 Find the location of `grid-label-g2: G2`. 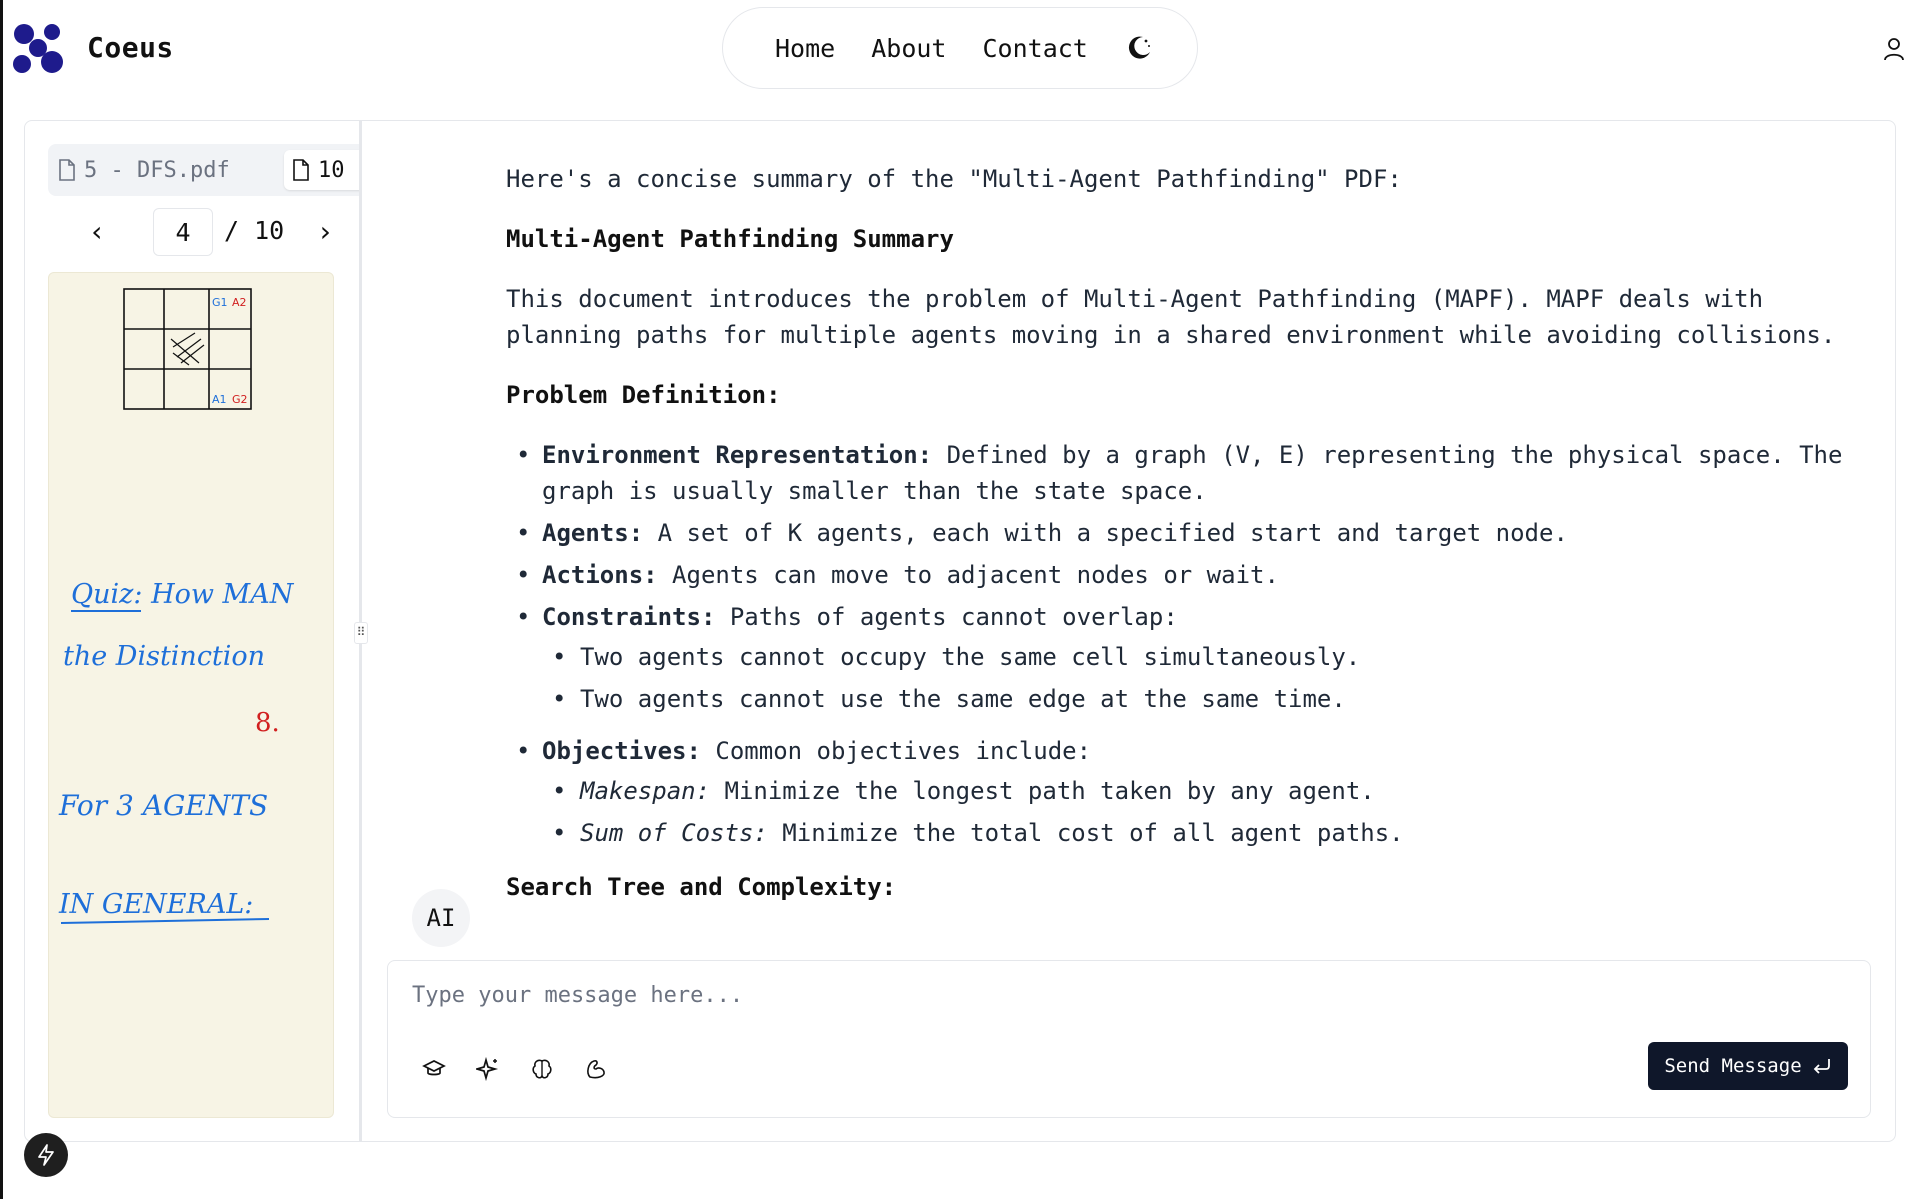

grid-label-g2: G2 is located at coordinates (240, 399).